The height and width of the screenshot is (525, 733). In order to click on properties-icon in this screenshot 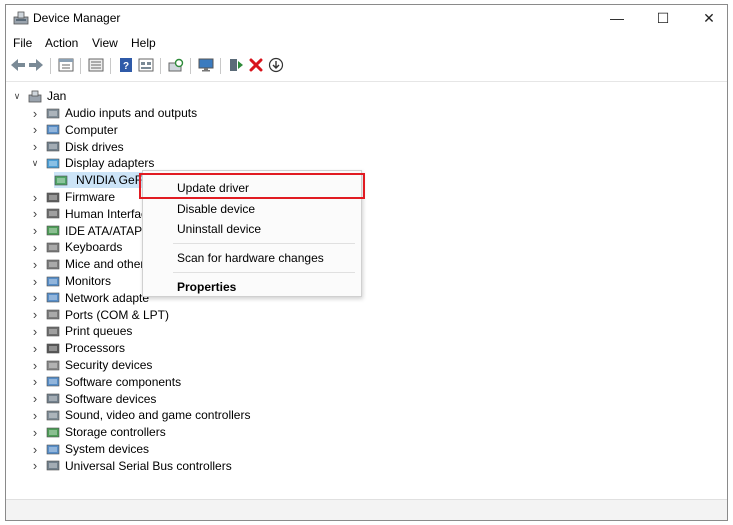, I will do `click(146, 65)`.